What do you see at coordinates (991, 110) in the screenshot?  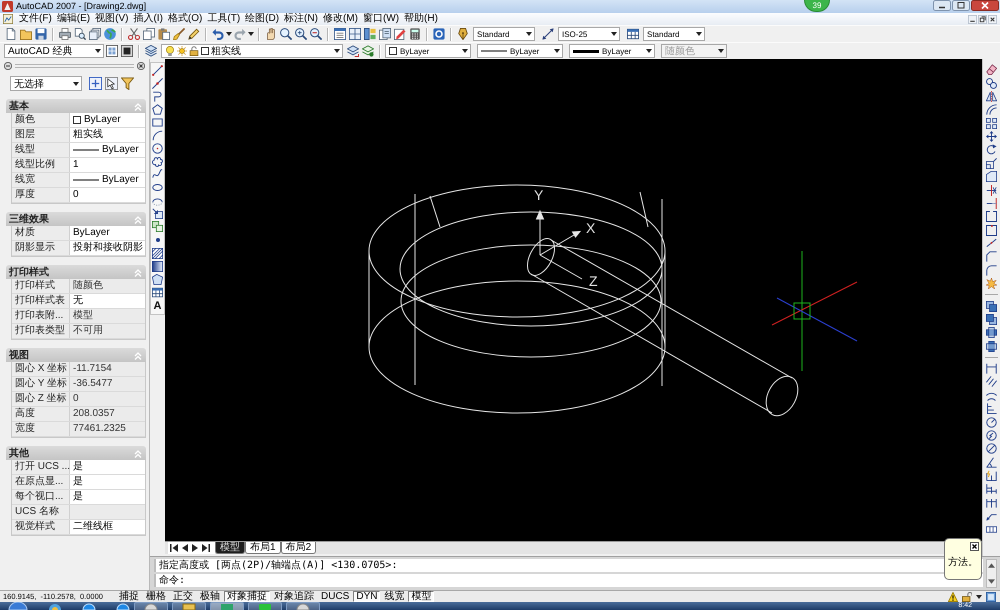 I see `parallel-arcs-icon` at bounding box center [991, 110].